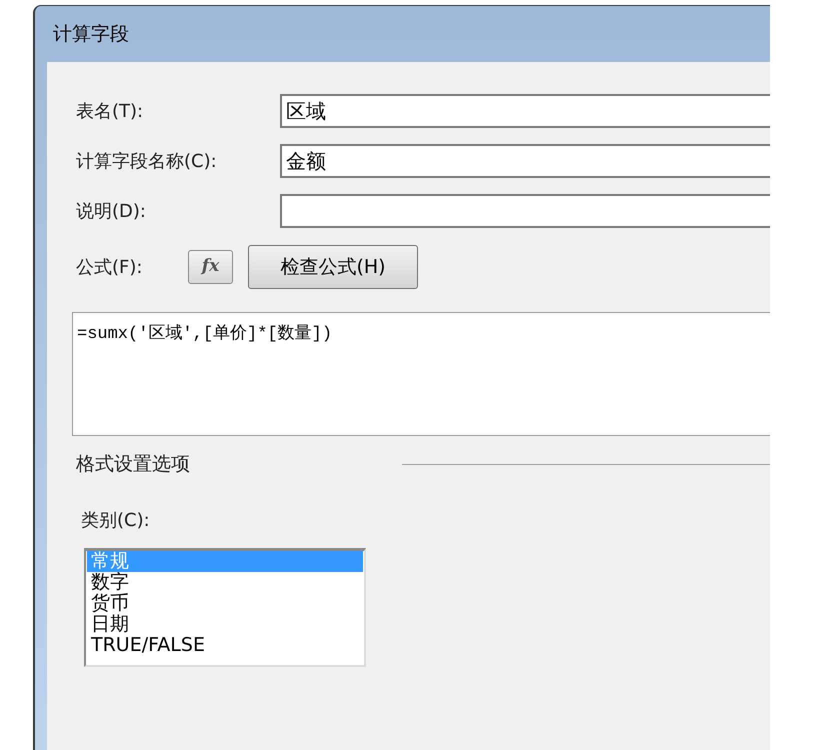  Describe the element at coordinates (133, 464) in the screenshot. I see `section-title: 格式设置选项` at that location.